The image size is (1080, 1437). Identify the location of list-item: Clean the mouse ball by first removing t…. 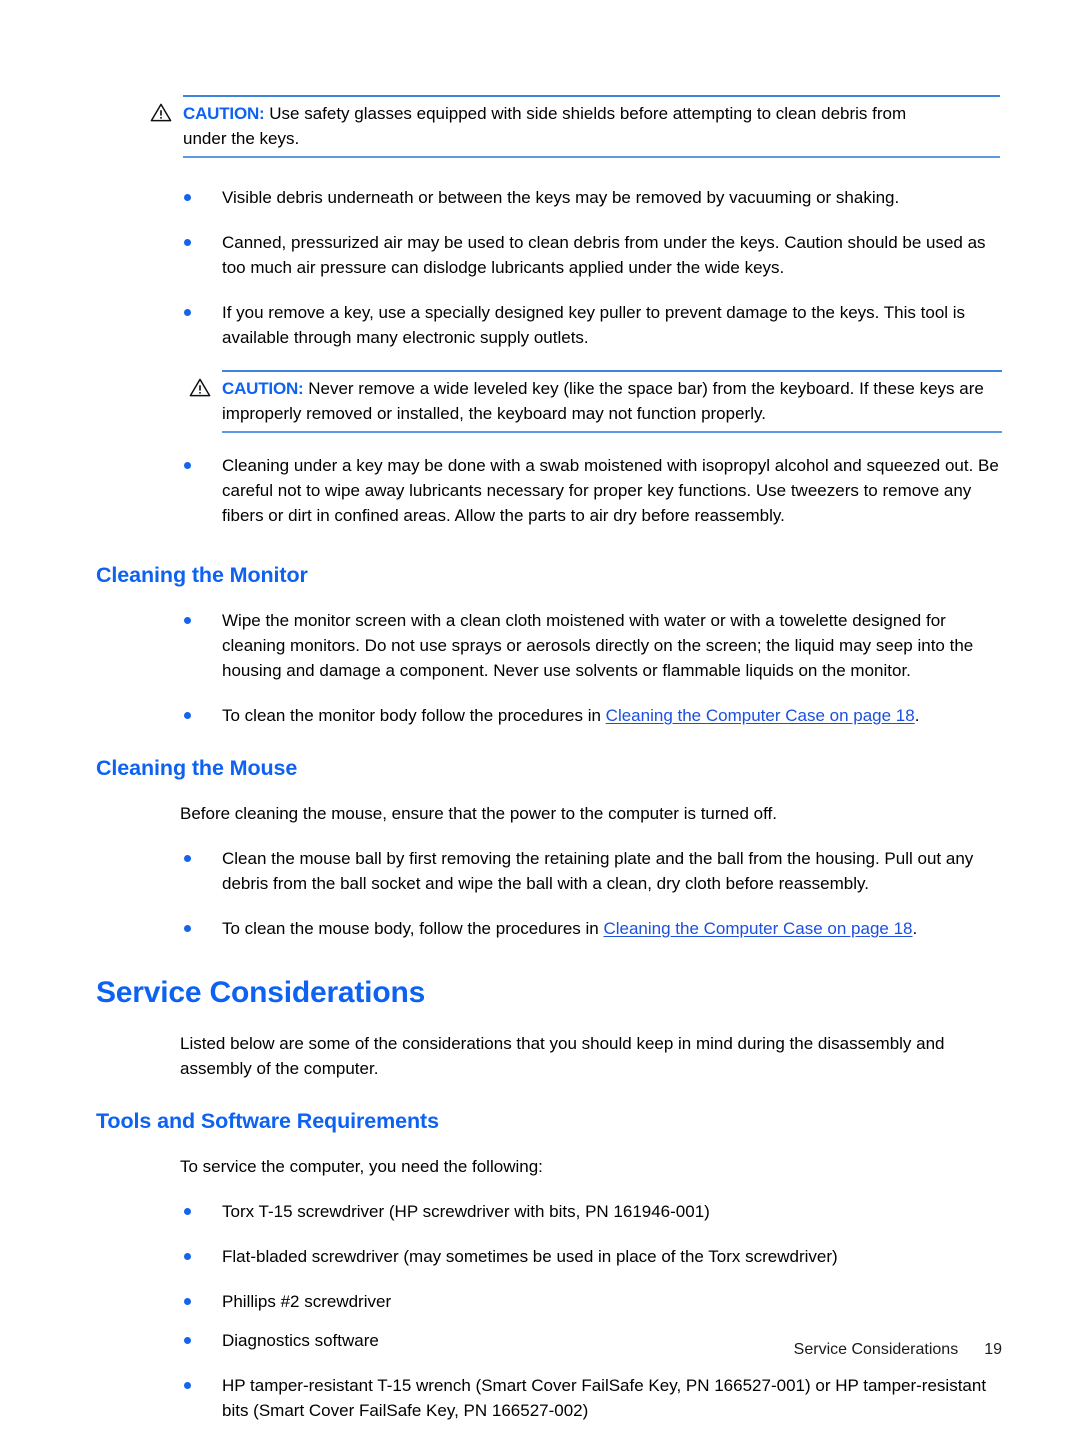
(540, 871).